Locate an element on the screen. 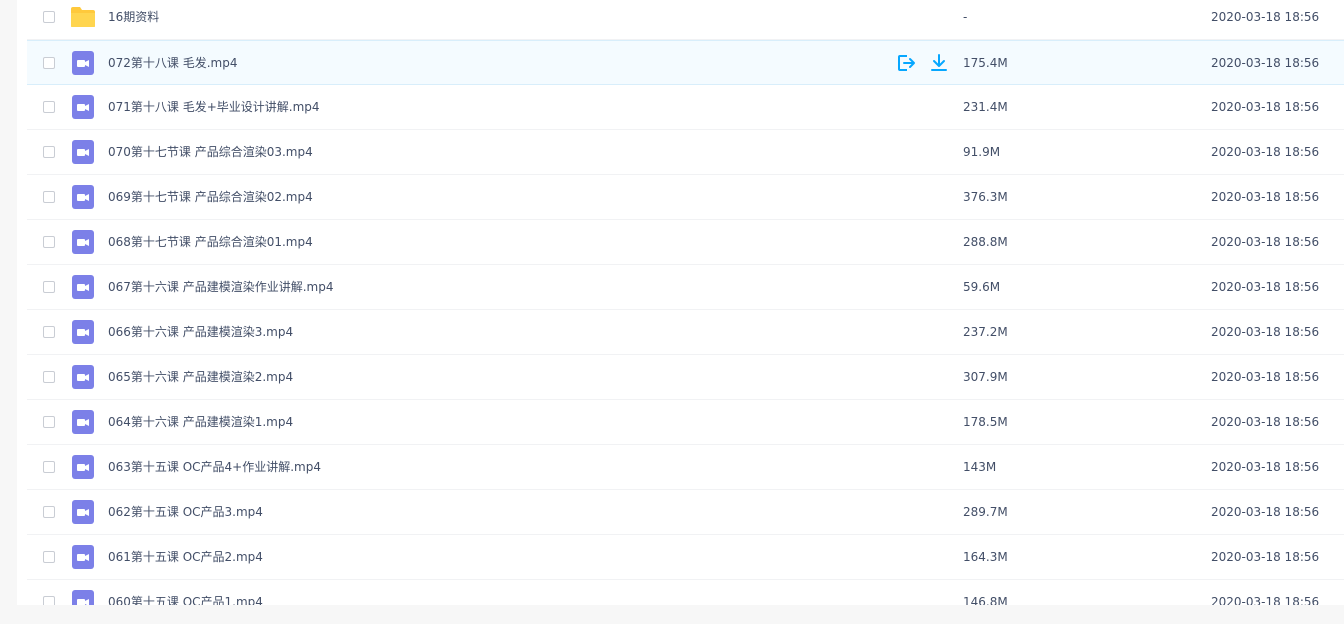 This screenshot has height=624, width=1344. file-name: 16期资料 is located at coordinates (133, 17).